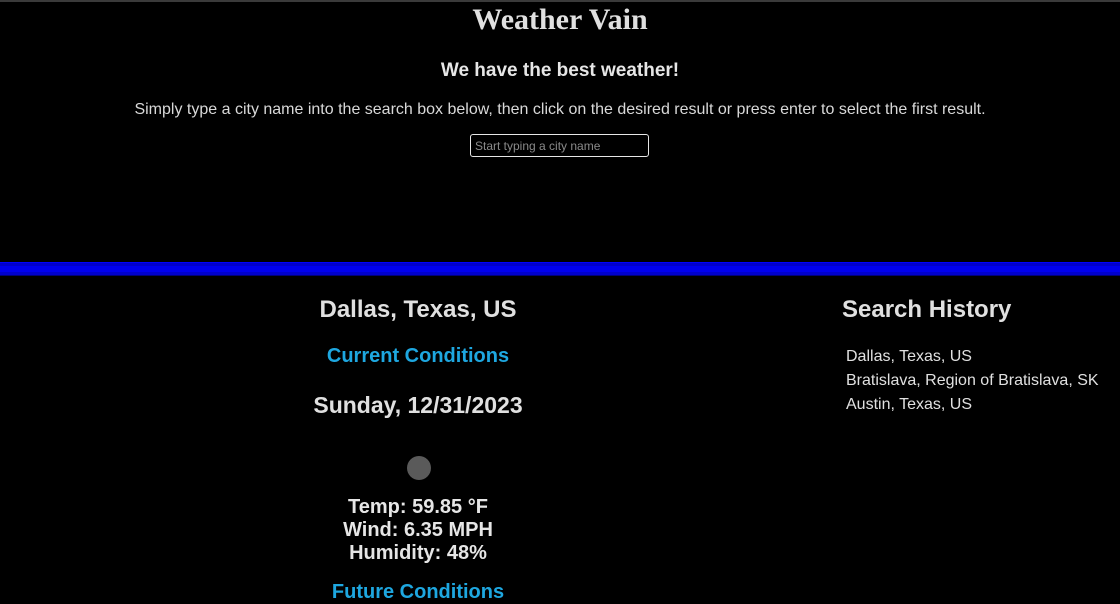 This screenshot has height=604, width=1120. Describe the element at coordinates (418, 356) in the screenshot. I see `current-conditions-heading: Current Conditions` at that location.